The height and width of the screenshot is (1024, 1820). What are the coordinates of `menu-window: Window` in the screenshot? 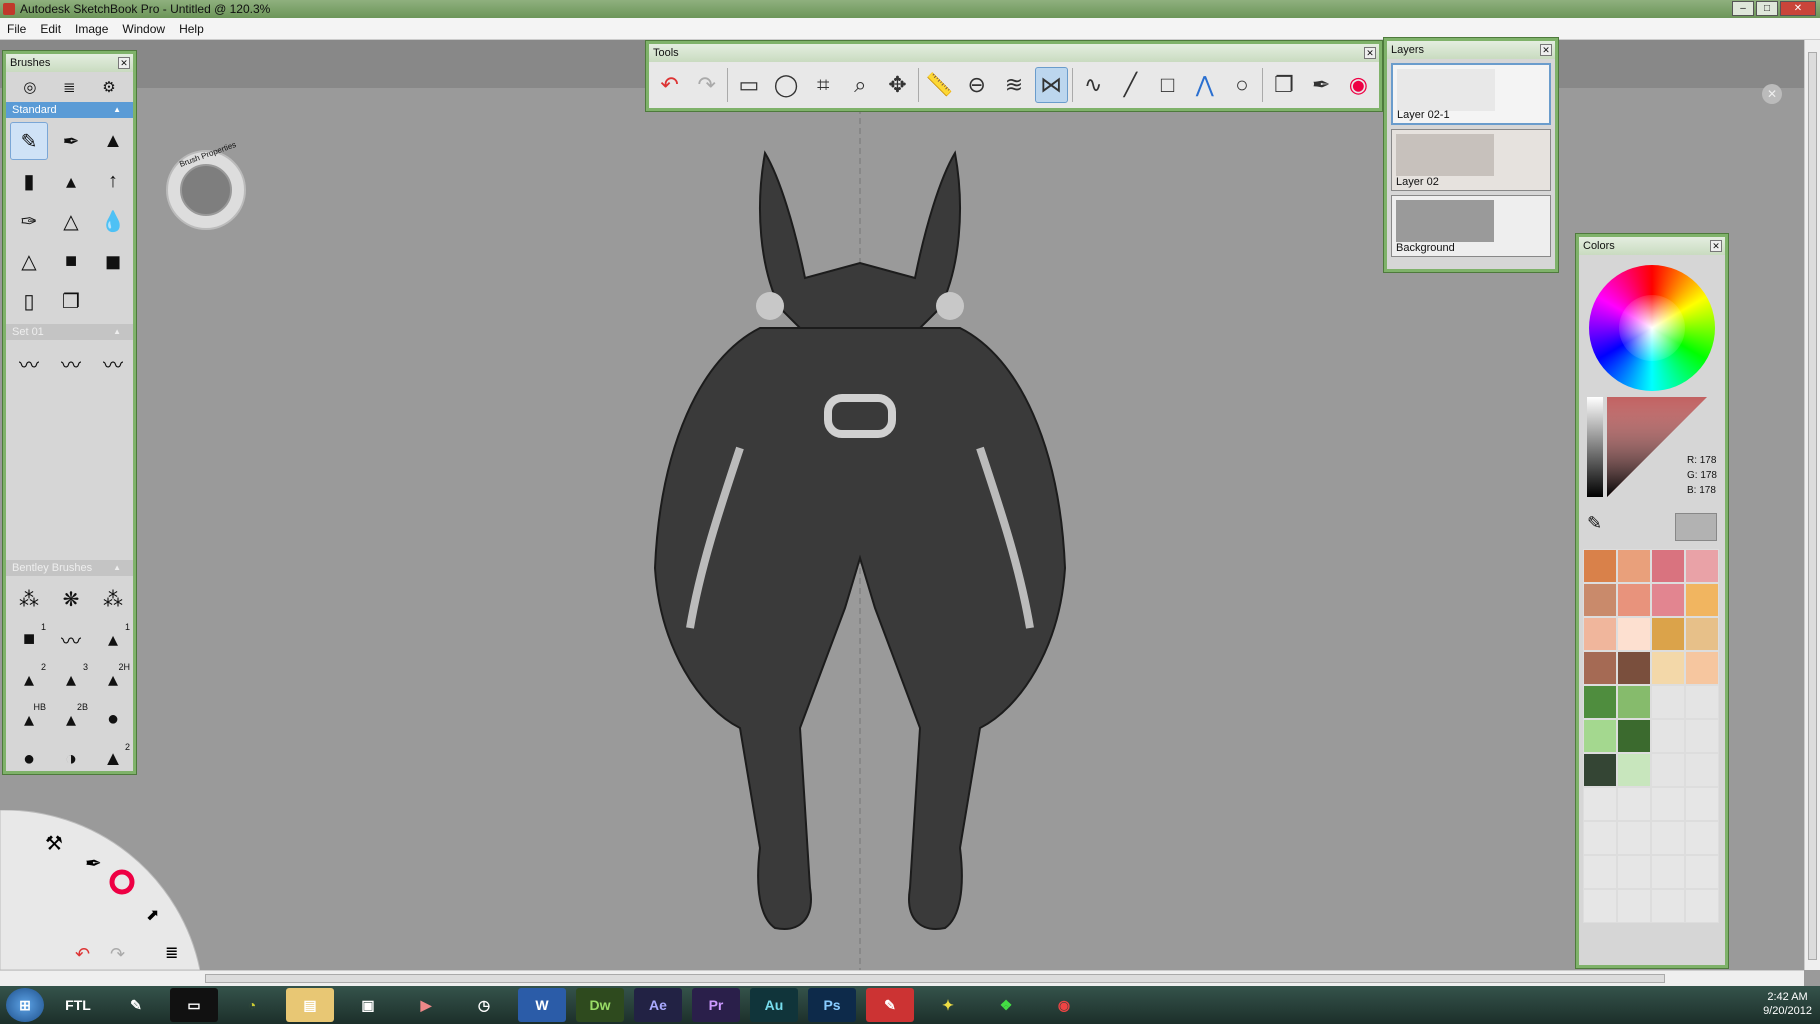 It's located at (143, 29).